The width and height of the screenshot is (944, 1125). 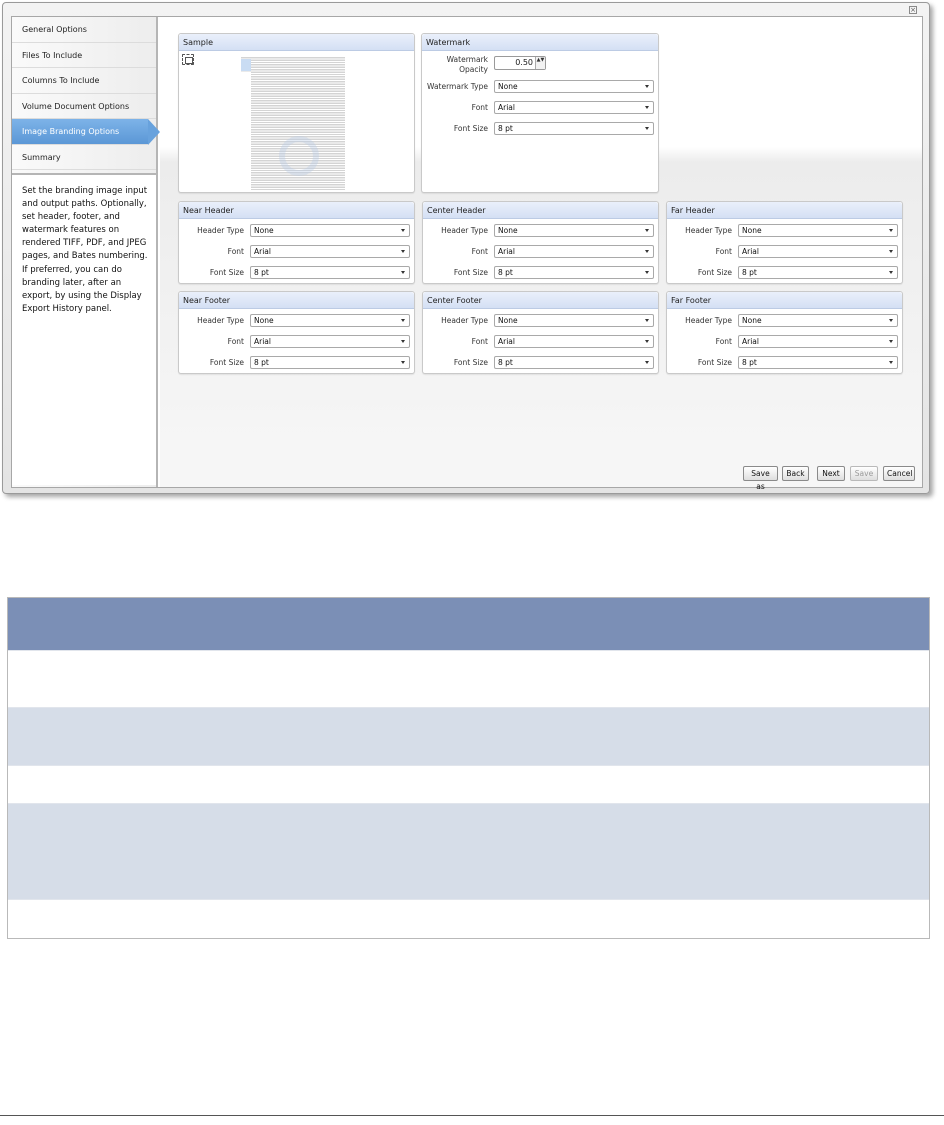 What do you see at coordinates (86, 132) in the screenshot?
I see `nav-item-image-branding-options: Image Branding Options` at bounding box center [86, 132].